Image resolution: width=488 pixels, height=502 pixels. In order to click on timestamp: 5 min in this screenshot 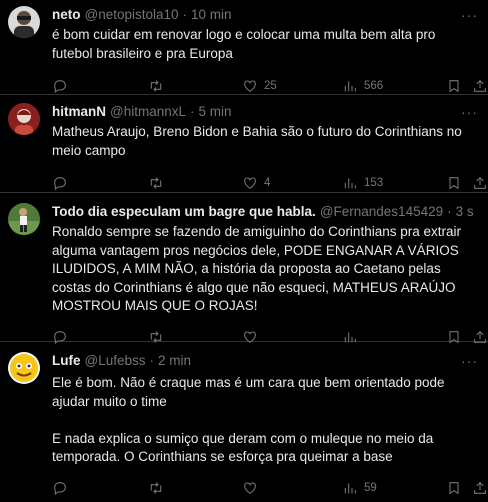, I will do `click(215, 112)`.